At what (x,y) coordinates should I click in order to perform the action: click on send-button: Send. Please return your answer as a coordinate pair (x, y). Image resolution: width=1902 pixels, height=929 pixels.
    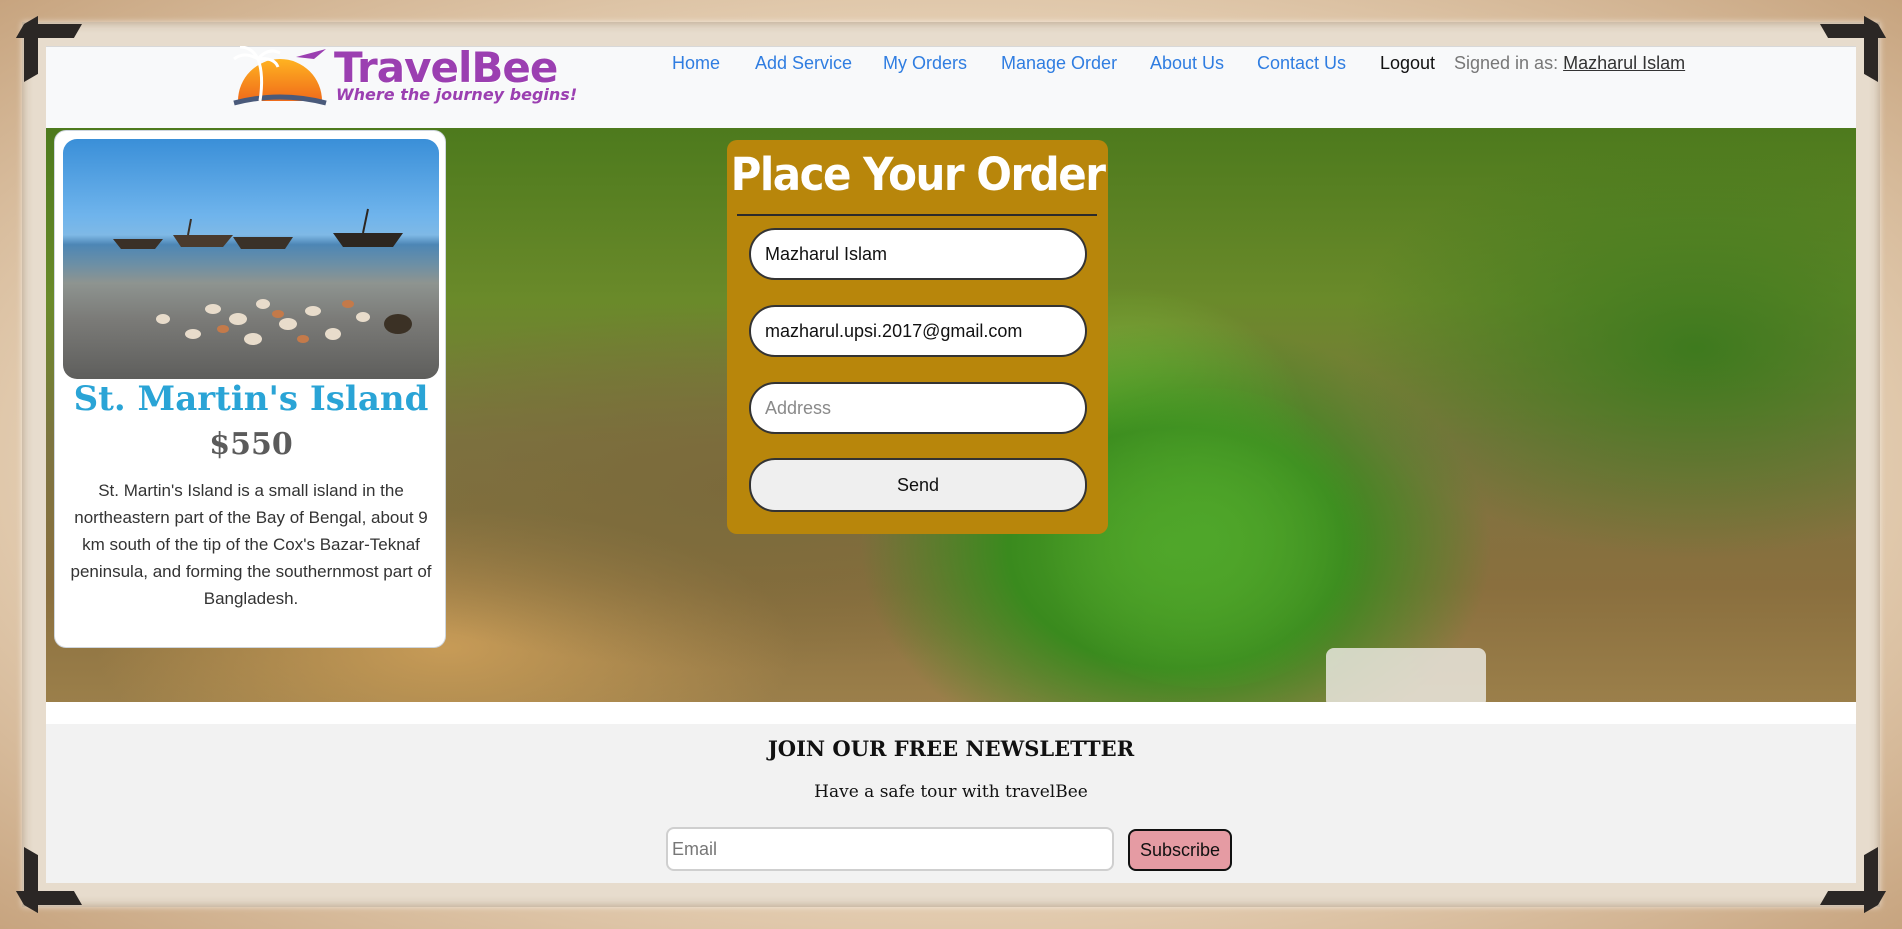
    Looking at the image, I should click on (918, 485).